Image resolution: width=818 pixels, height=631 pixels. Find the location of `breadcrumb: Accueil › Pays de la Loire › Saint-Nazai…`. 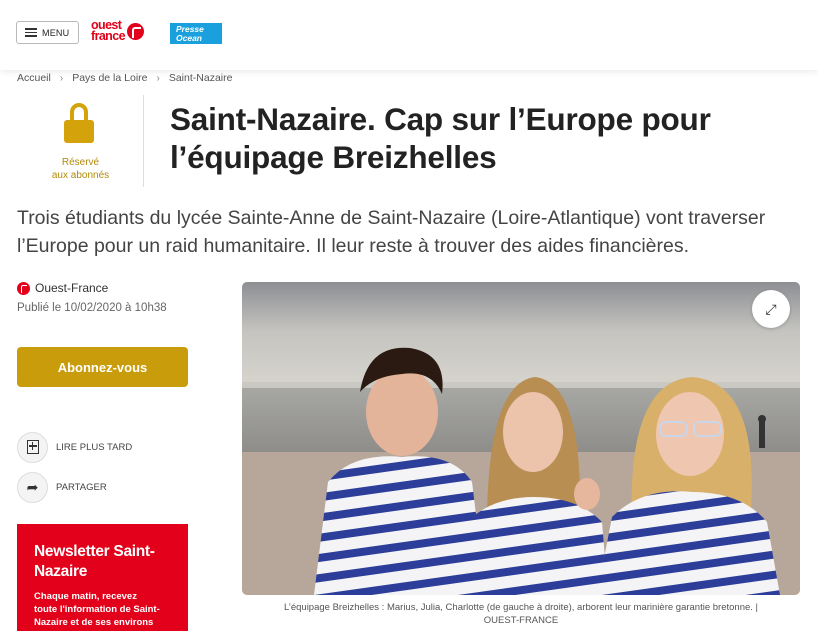

breadcrumb: Accueil › Pays de la Loire › Saint-Nazai… is located at coordinates (124, 78).